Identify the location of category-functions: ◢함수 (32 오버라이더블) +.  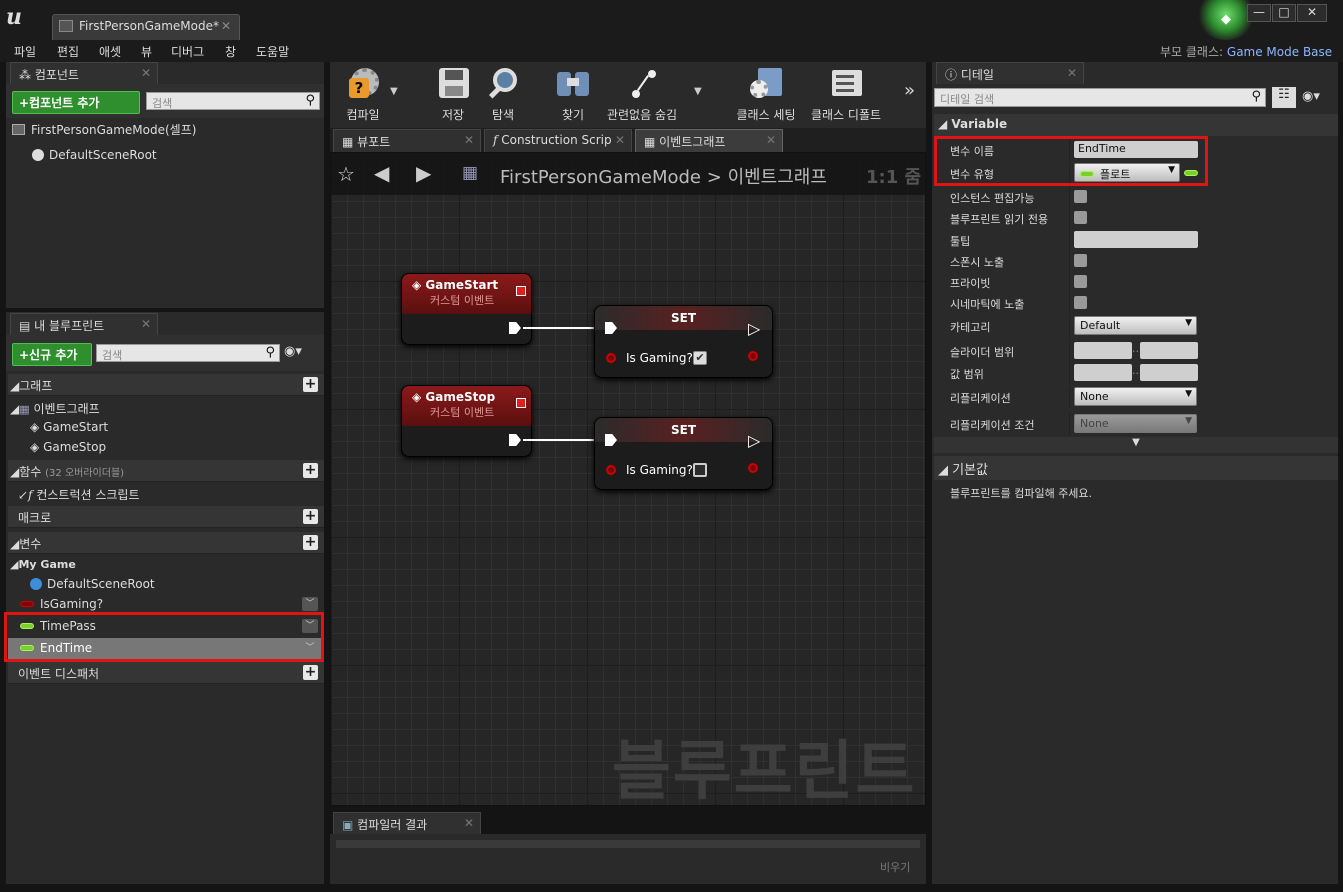
(166, 471).